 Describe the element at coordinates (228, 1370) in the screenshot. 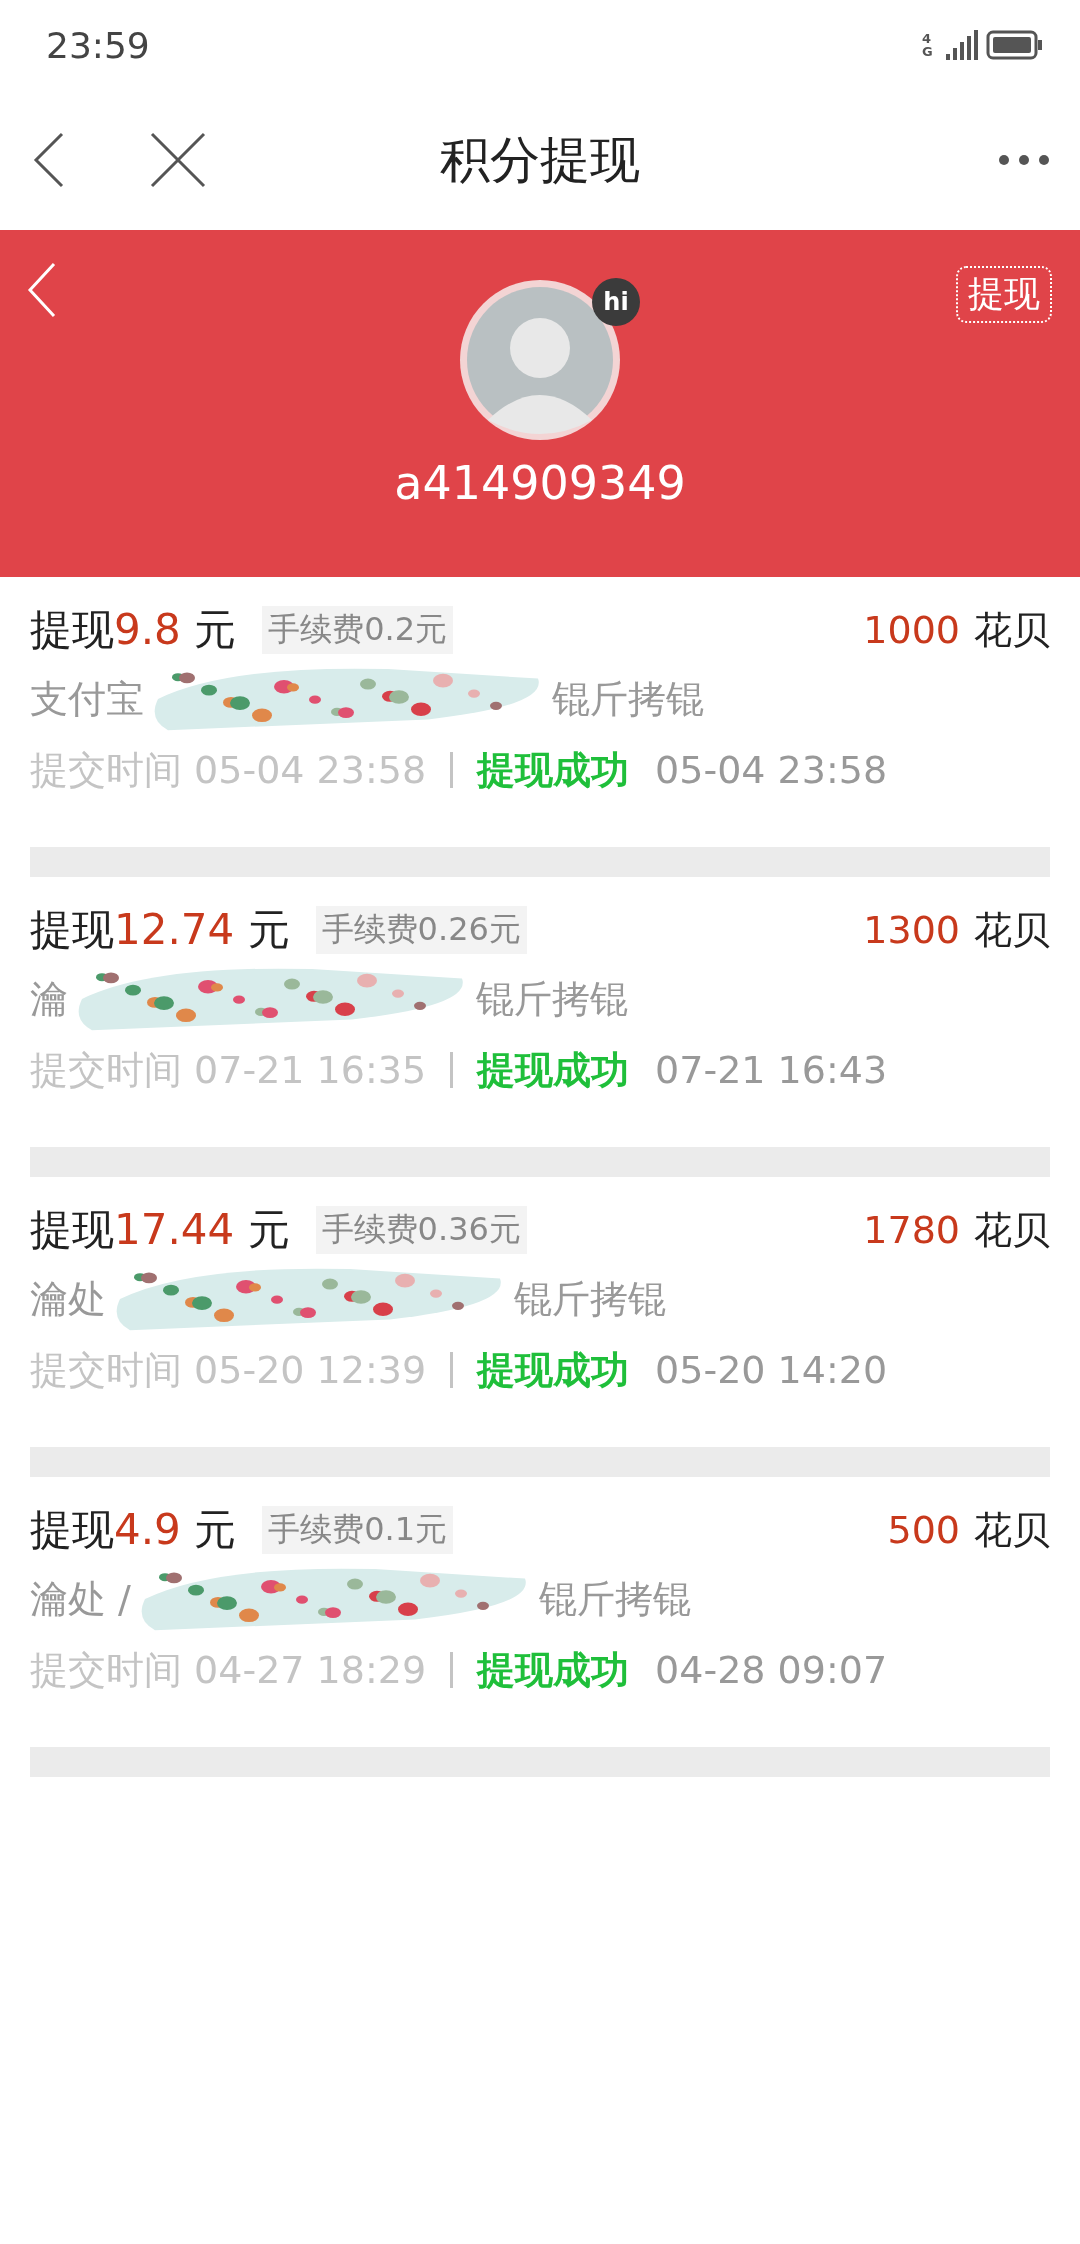

I see `submit-time: 提交时间 05-20 12:39` at that location.